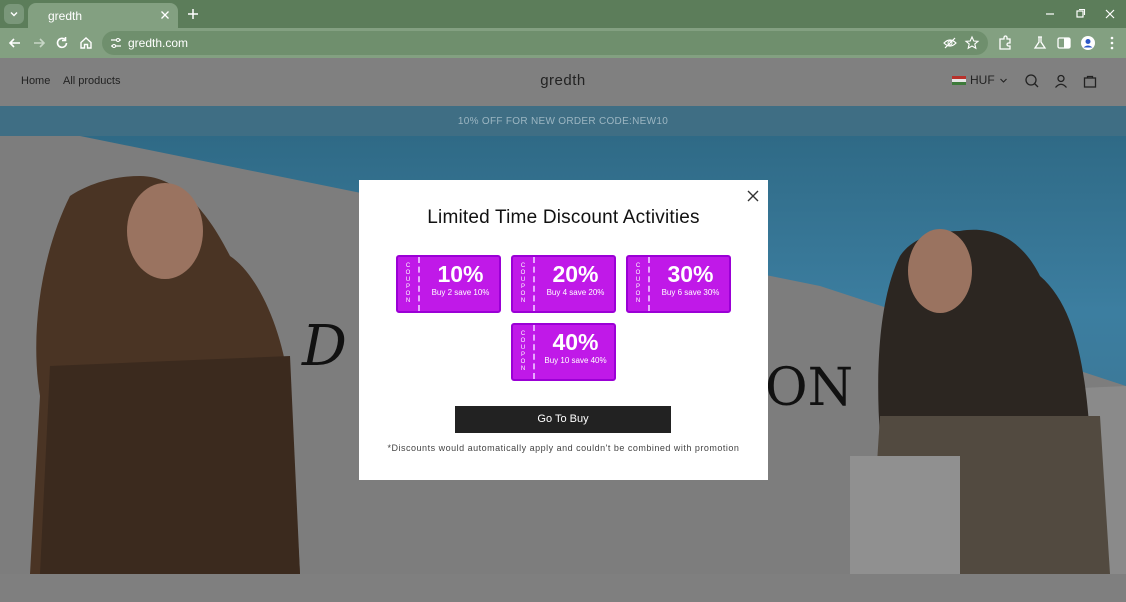 The image size is (1126, 602). I want to click on site-settings-icon, so click(116, 43).